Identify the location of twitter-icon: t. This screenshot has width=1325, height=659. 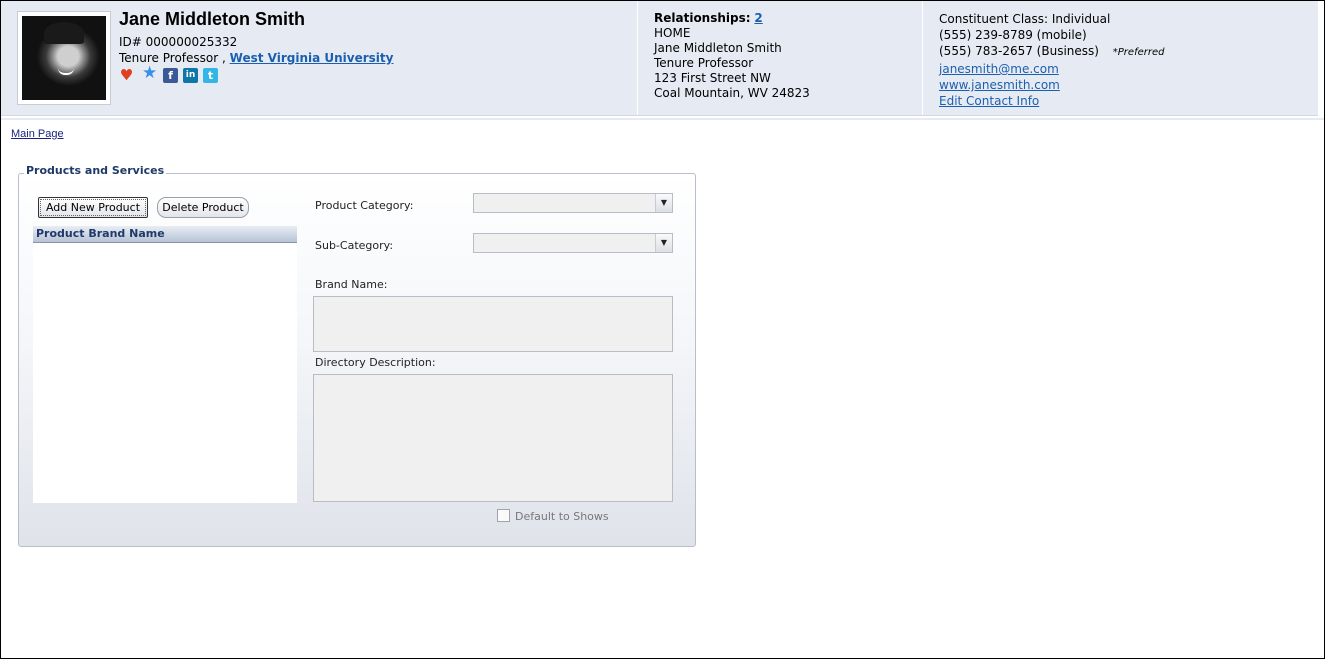
(210, 75).